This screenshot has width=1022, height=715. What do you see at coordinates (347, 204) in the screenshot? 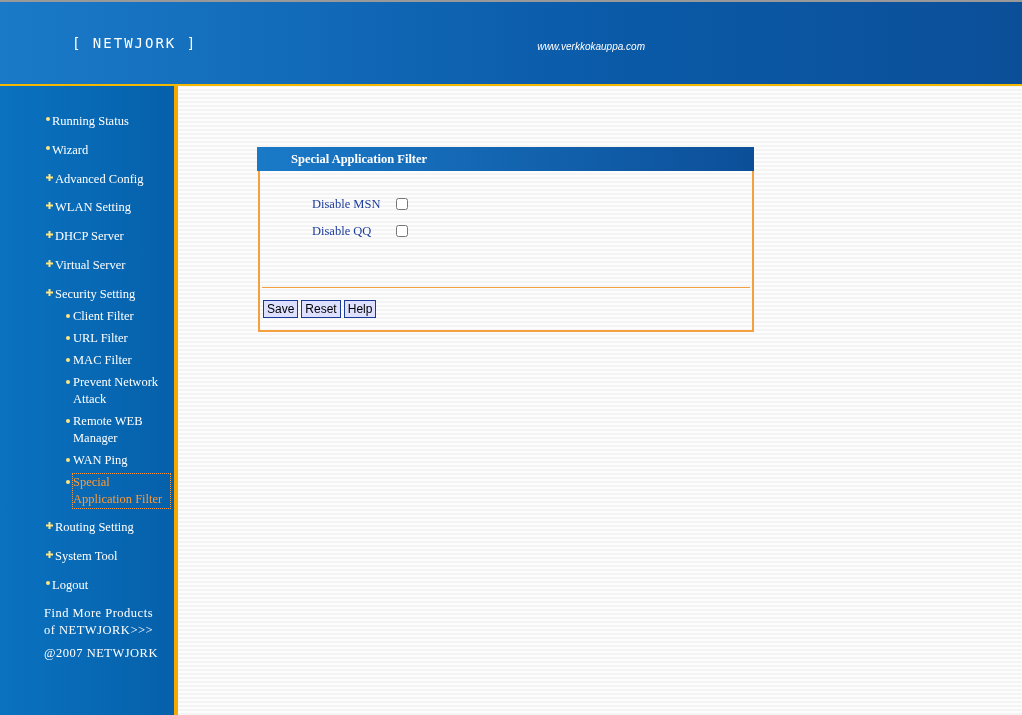
I see `option-label: Disable MSN` at bounding box center [347, 204].